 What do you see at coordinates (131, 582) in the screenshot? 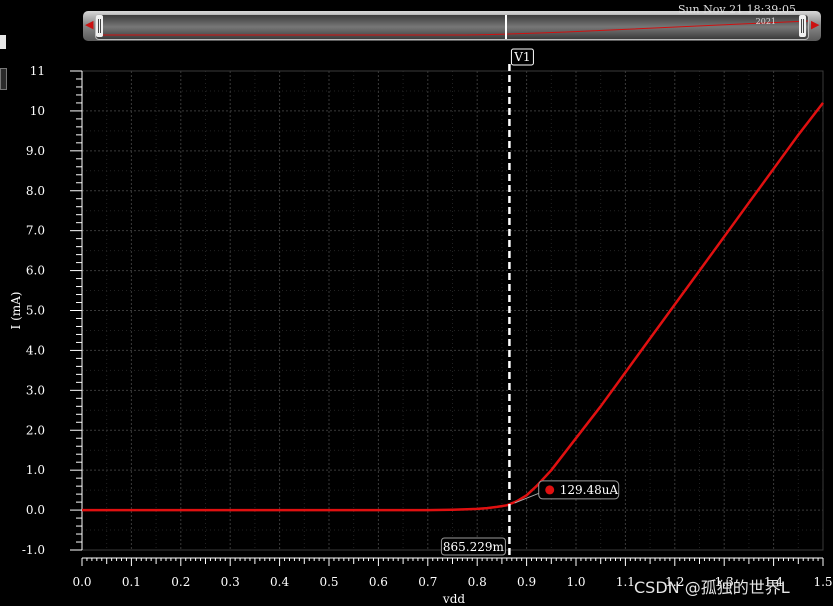
I see `x-tick-label: 0.1` at bounding box center [131, 582].